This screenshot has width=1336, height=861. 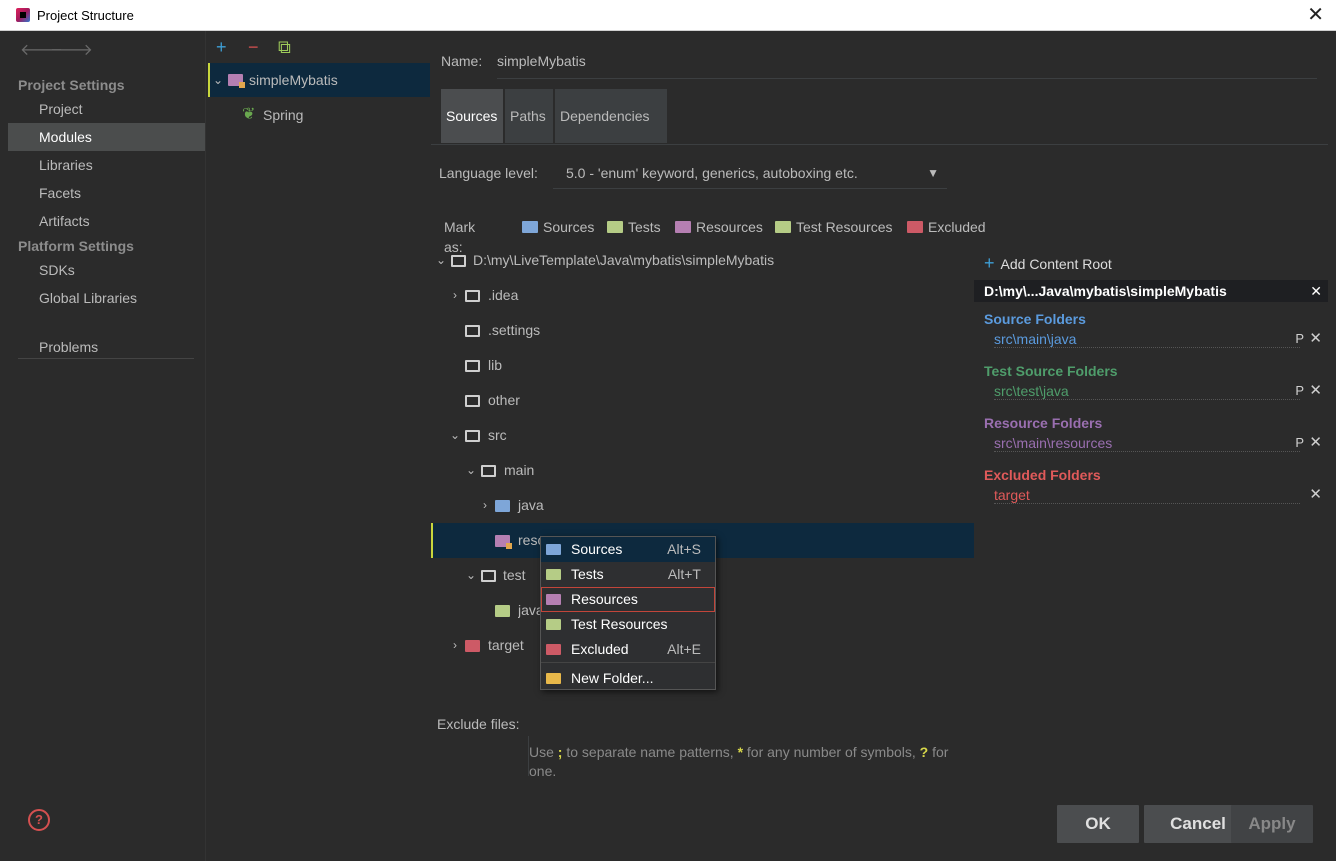 What do you see at coordinates (519, 470) in the screenshot?
I see `tree-item-label: main` at bounding box center [519, 470].